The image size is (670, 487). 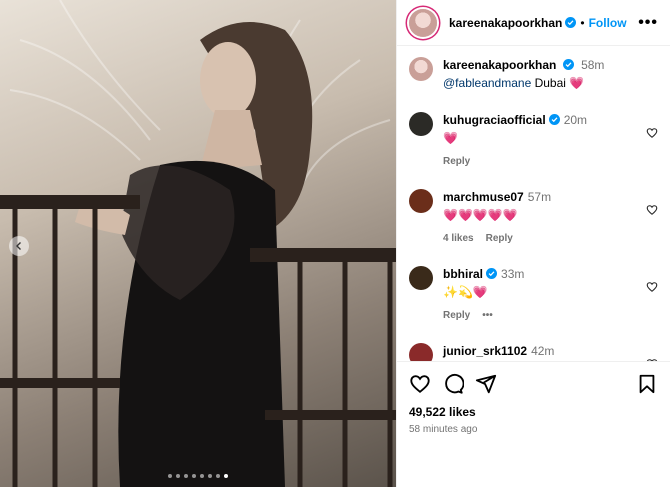 What do you see at coordinates (533, 412) in the screenshot?
I see `likes-count: 49,522 likes` at bounding box center [533, 412].